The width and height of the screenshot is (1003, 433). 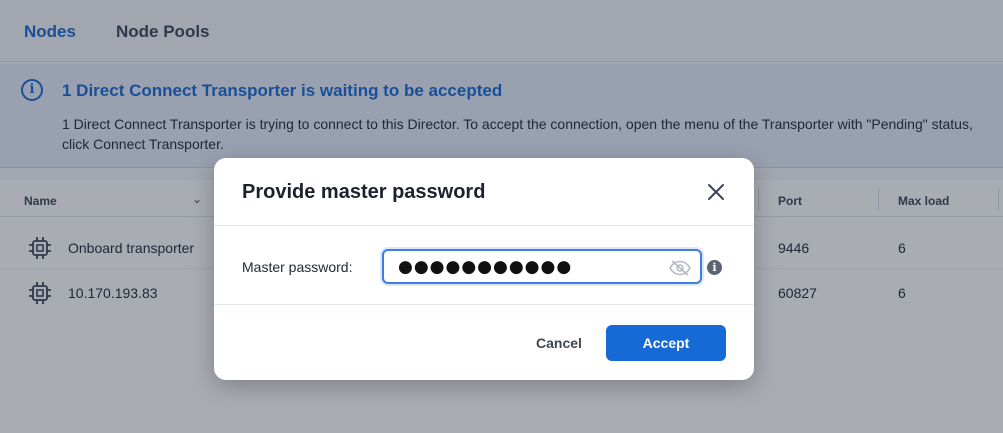 I want to click on dialog-title: Provide master password, so click(x=364, y=192).